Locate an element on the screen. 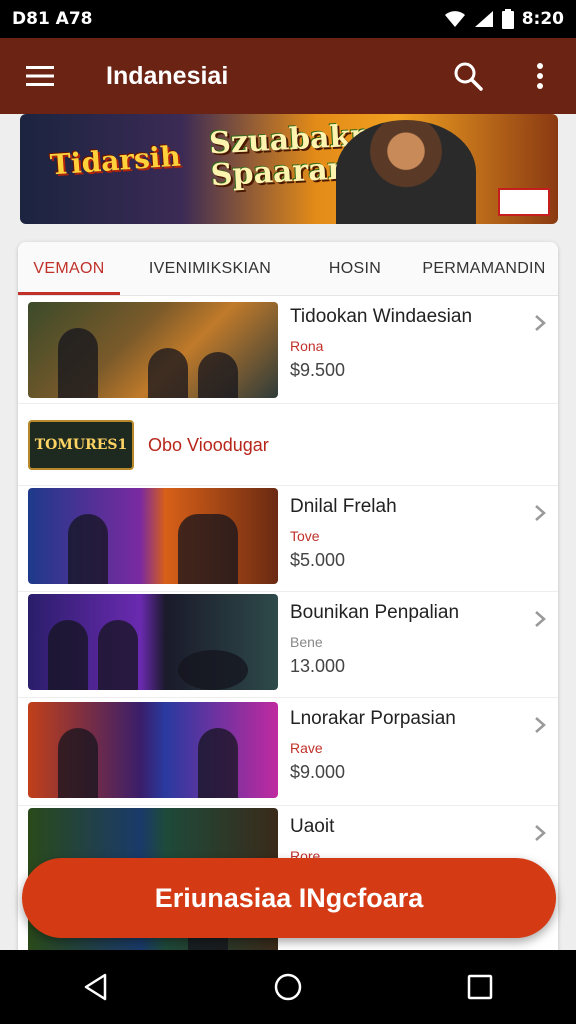  item-text: Tidookan Windaesian Rona $9.500 is located at coordinates (381, 343).